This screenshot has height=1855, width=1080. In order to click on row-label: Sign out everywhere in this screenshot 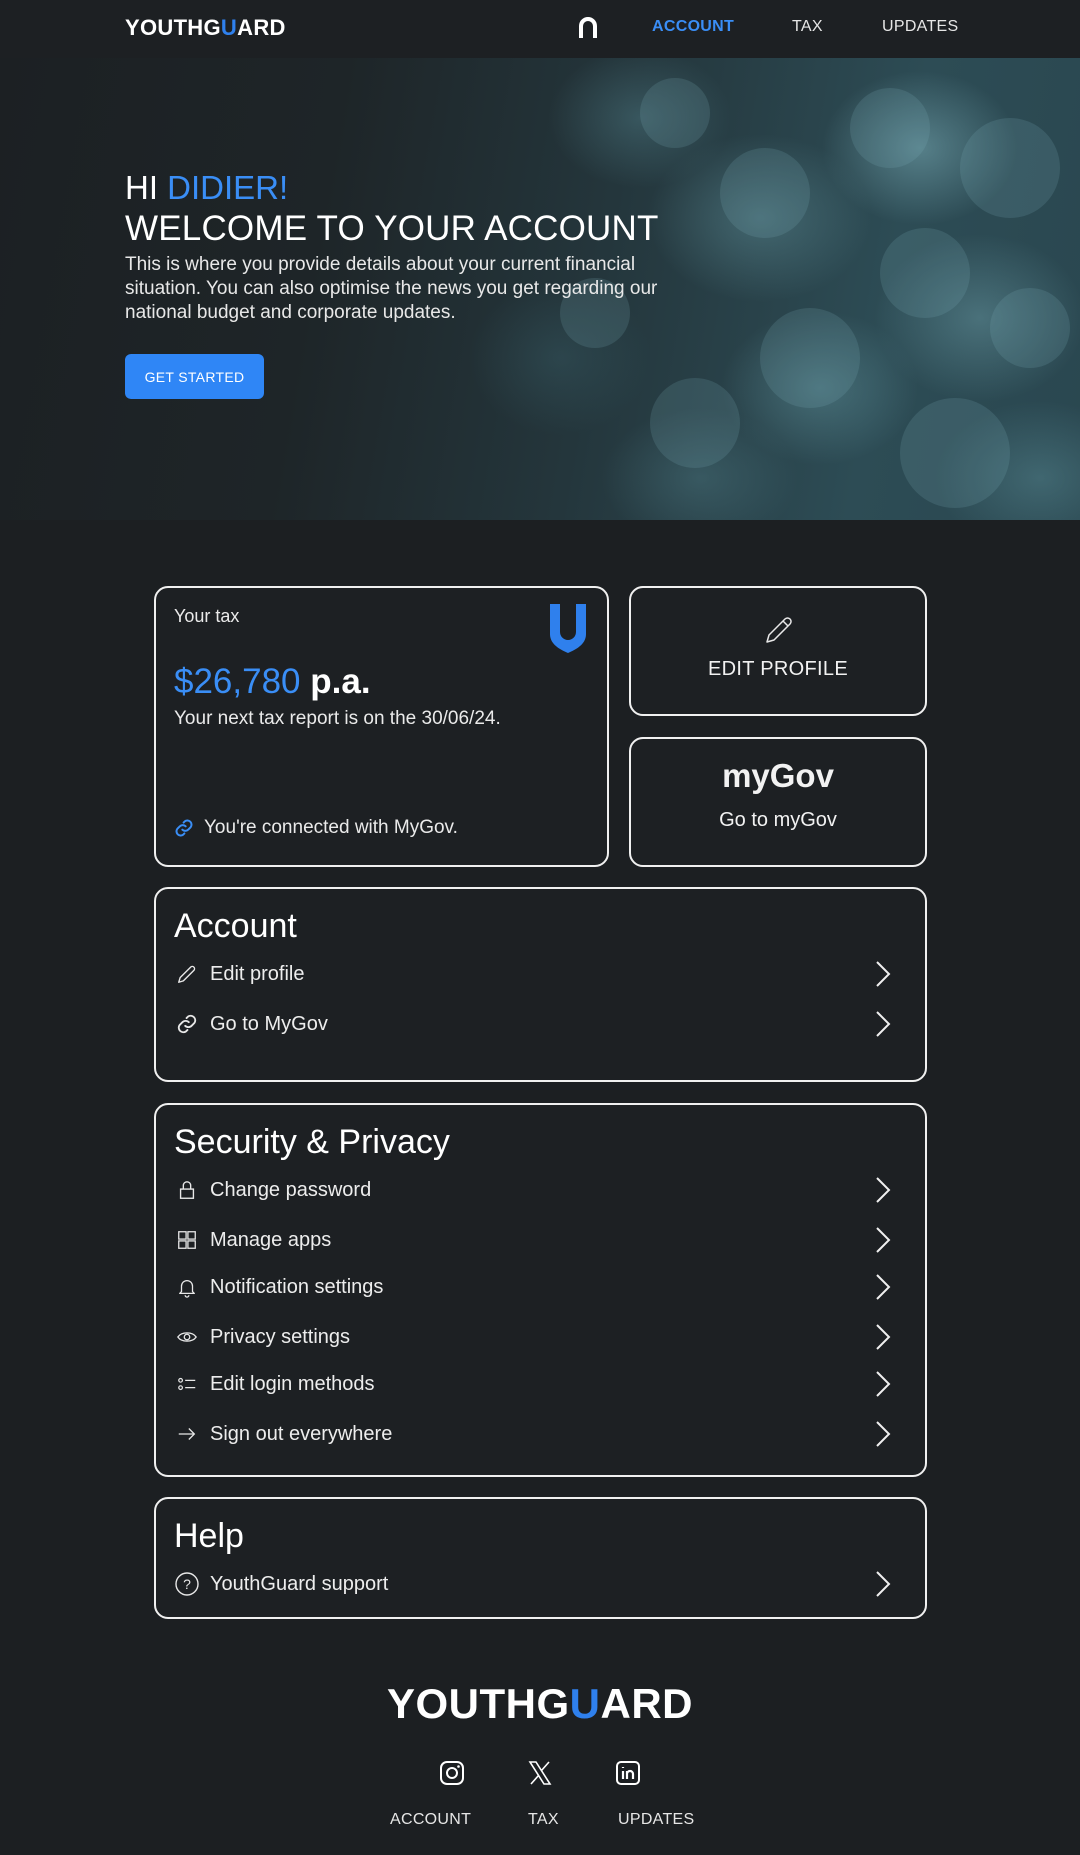, I will do `click(301, 1433)`.